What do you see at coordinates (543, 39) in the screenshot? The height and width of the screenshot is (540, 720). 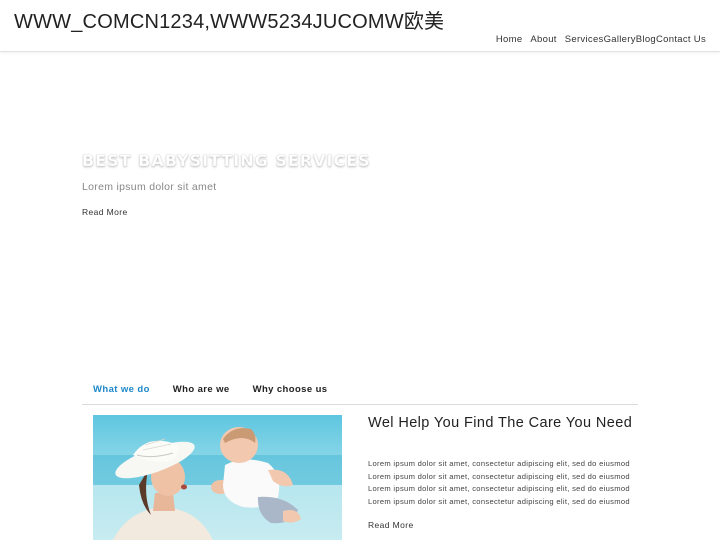 I see `nav-about: About` at bounding box center [543, 39].